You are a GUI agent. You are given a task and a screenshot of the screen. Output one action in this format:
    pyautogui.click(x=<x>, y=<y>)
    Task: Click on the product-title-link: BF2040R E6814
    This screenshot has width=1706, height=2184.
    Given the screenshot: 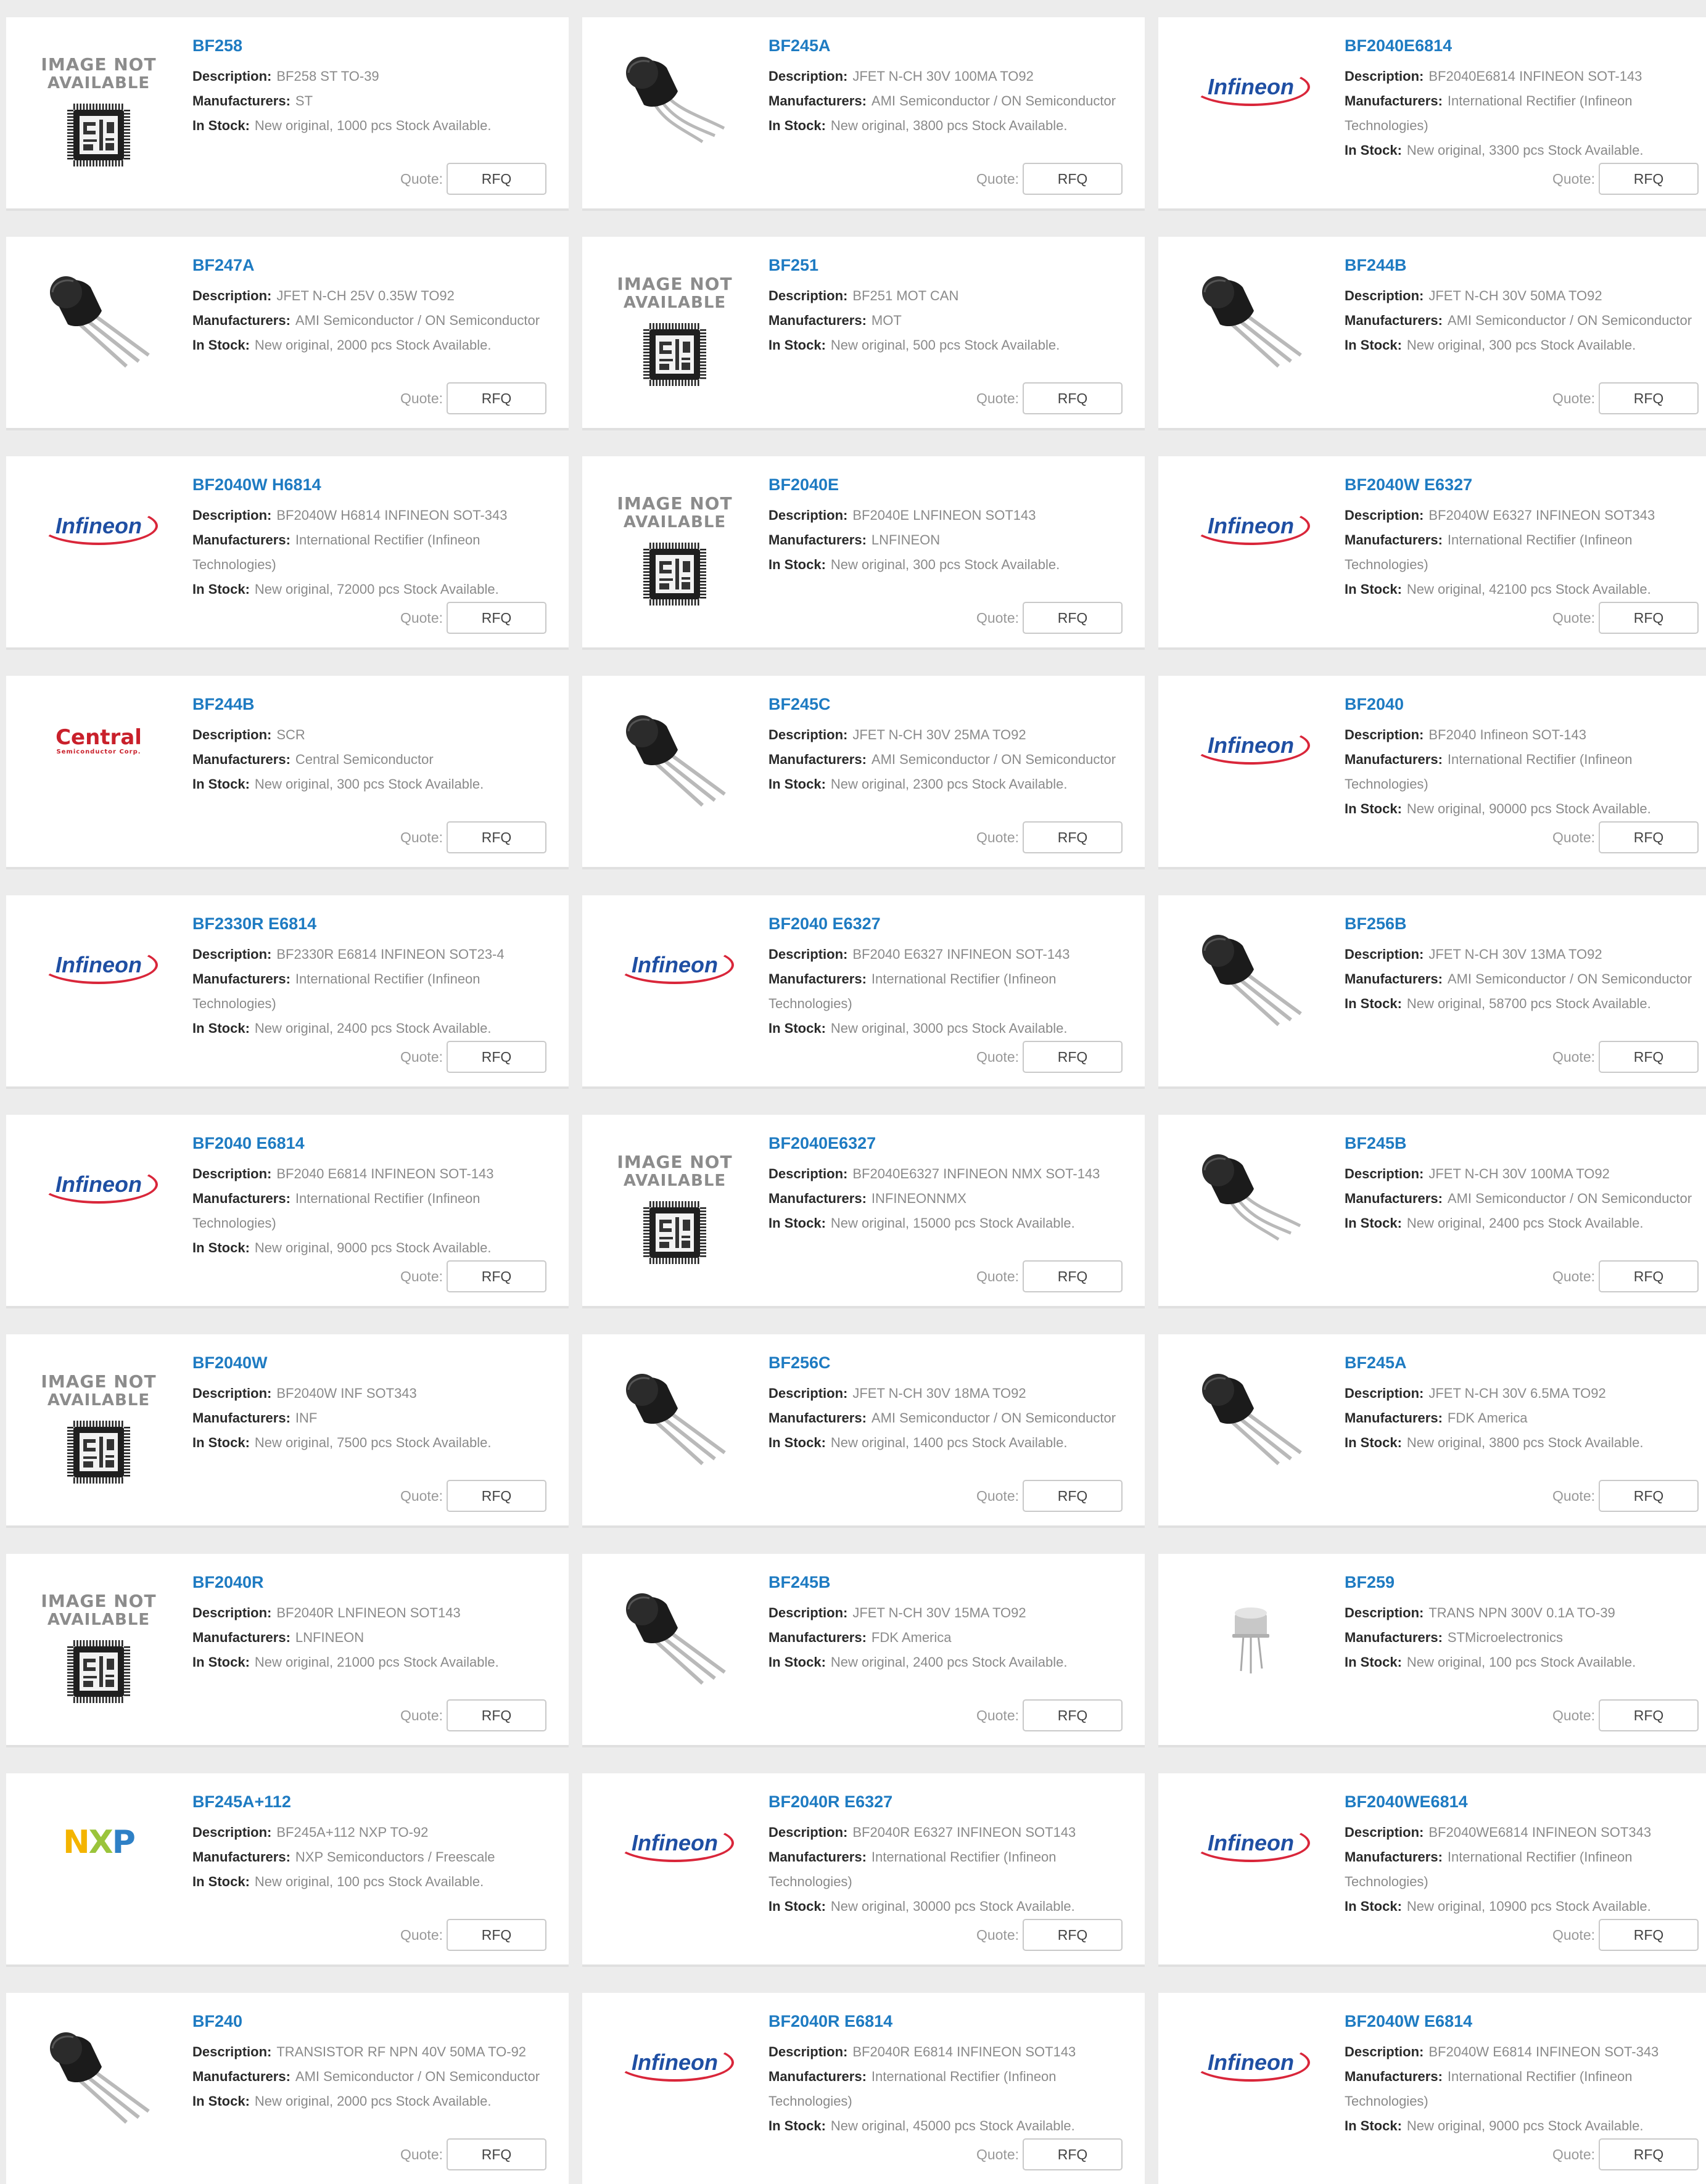 What is the action you would take?
    pyautogui.click(x=954, y=2021)
    